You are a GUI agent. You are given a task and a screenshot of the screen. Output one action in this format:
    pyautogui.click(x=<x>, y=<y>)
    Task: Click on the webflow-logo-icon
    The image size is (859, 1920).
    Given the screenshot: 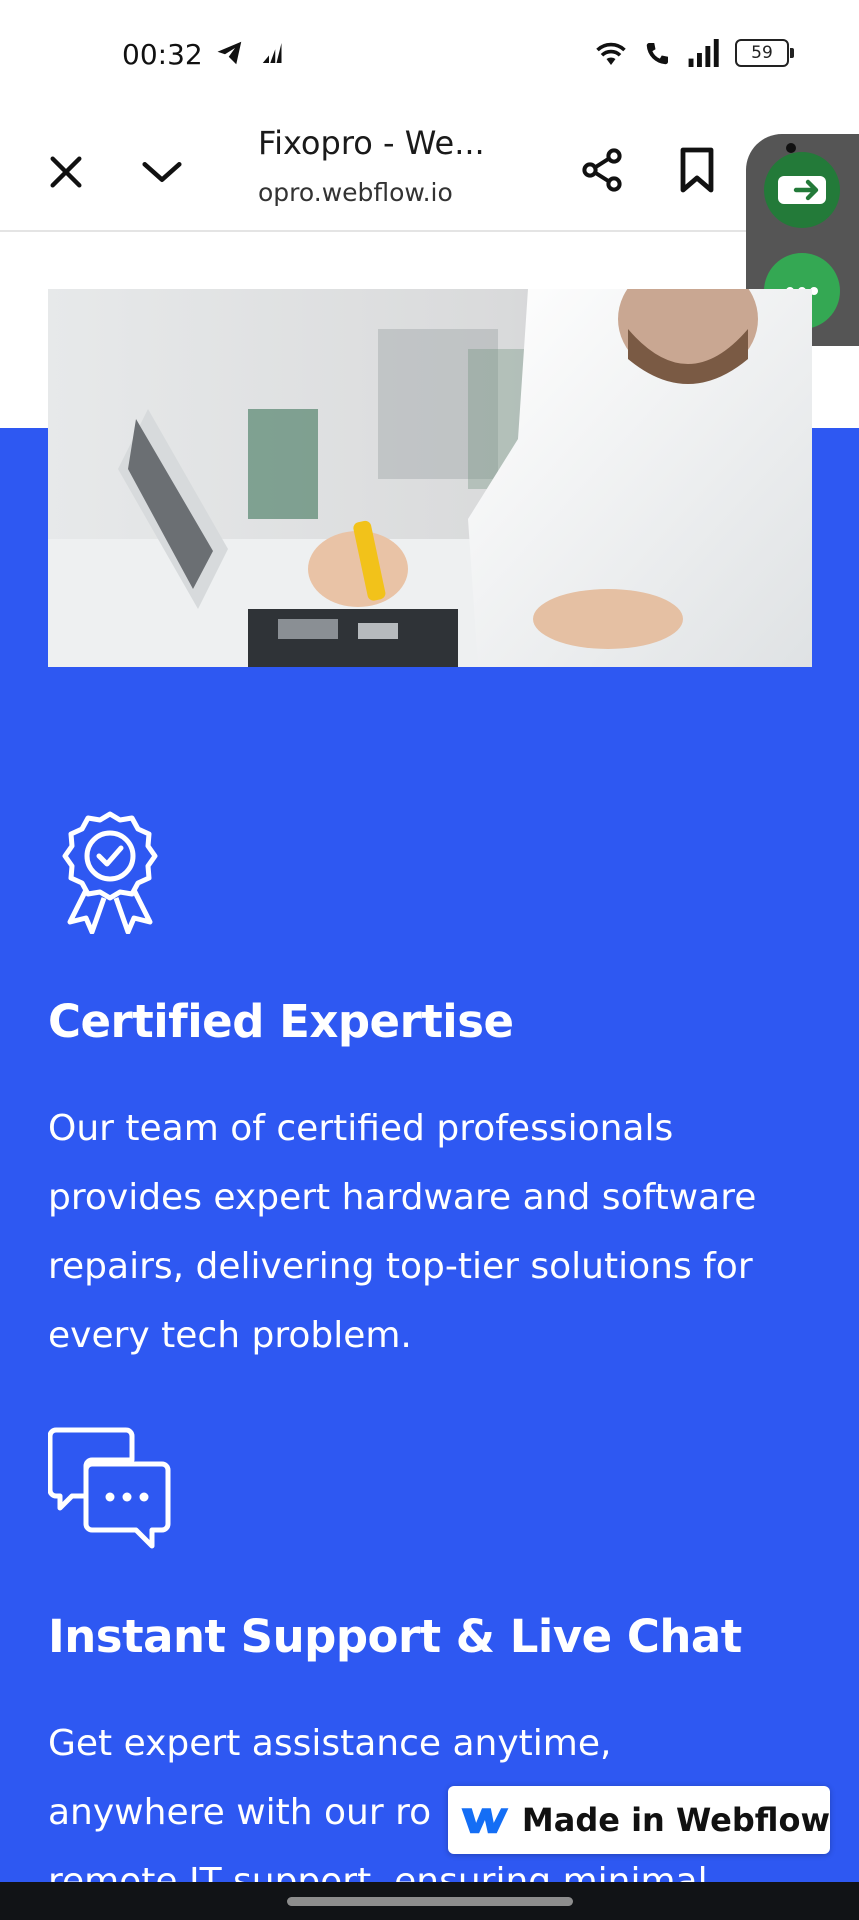 What is the action you would take?
    pyautogui.click(x=485, y=1821)
    